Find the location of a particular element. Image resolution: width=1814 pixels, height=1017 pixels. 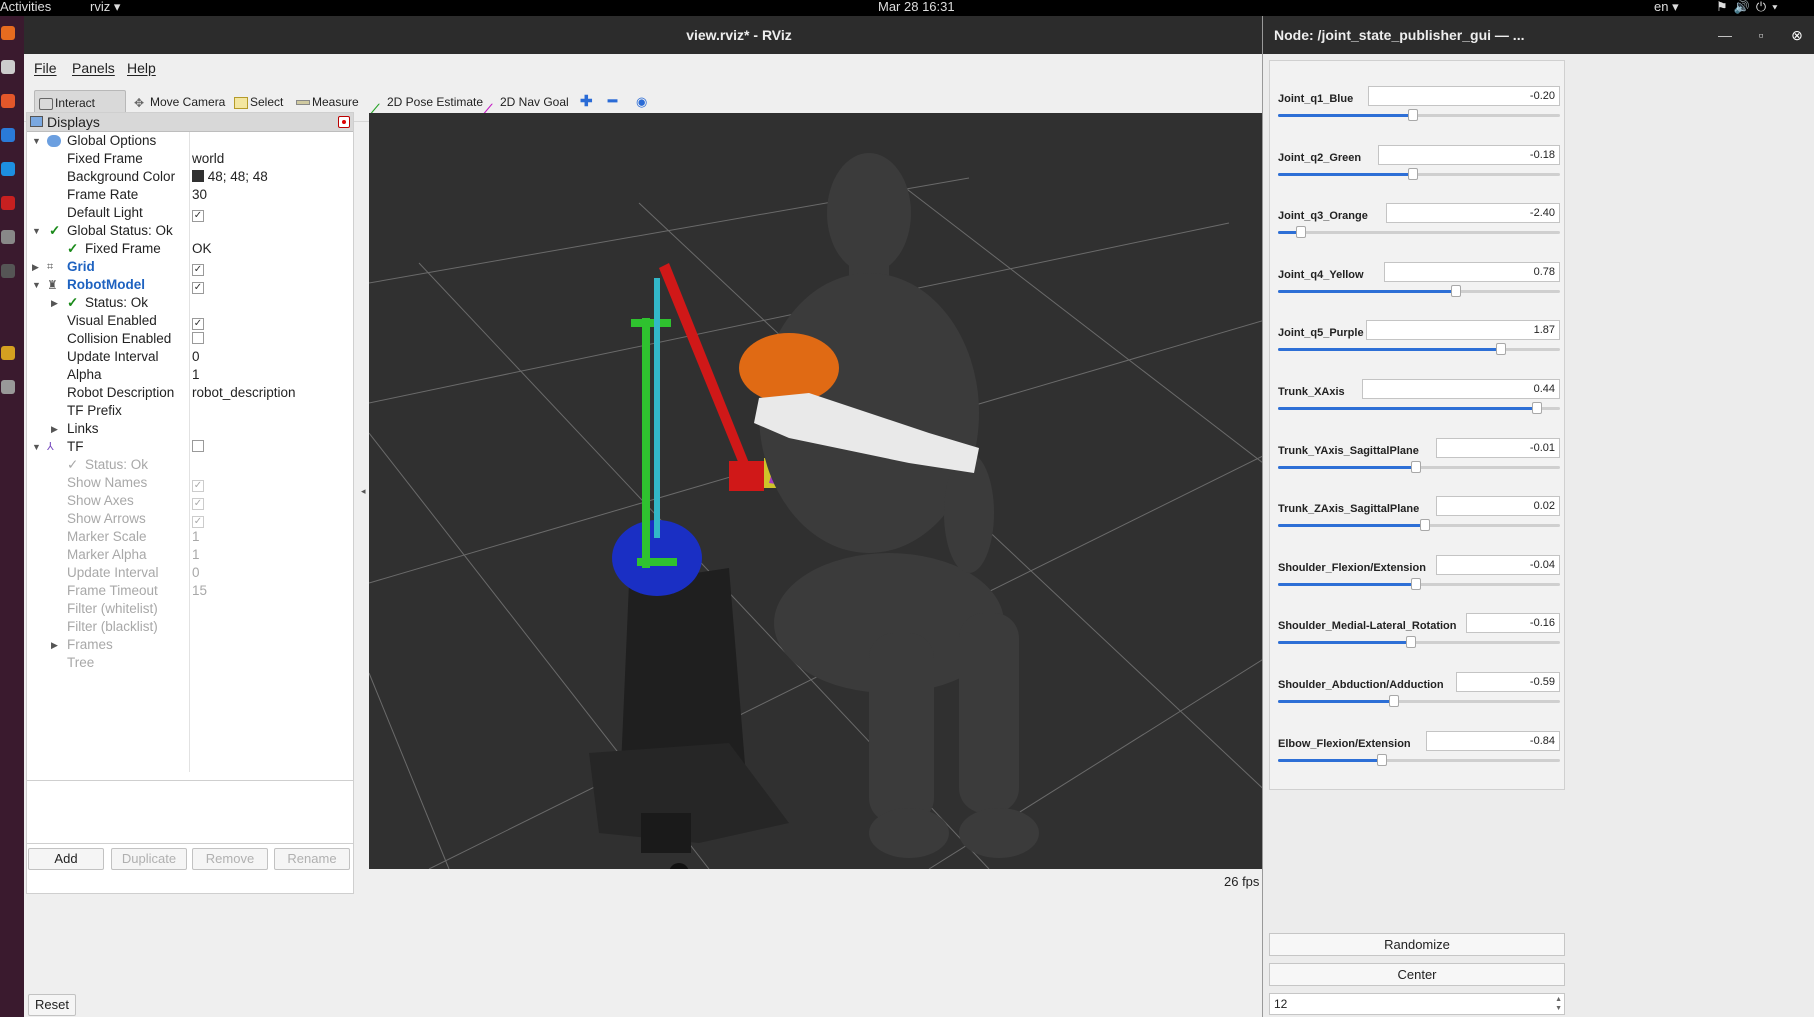

joint-value-field: 0.78 is located at coordinates (1472, 271).